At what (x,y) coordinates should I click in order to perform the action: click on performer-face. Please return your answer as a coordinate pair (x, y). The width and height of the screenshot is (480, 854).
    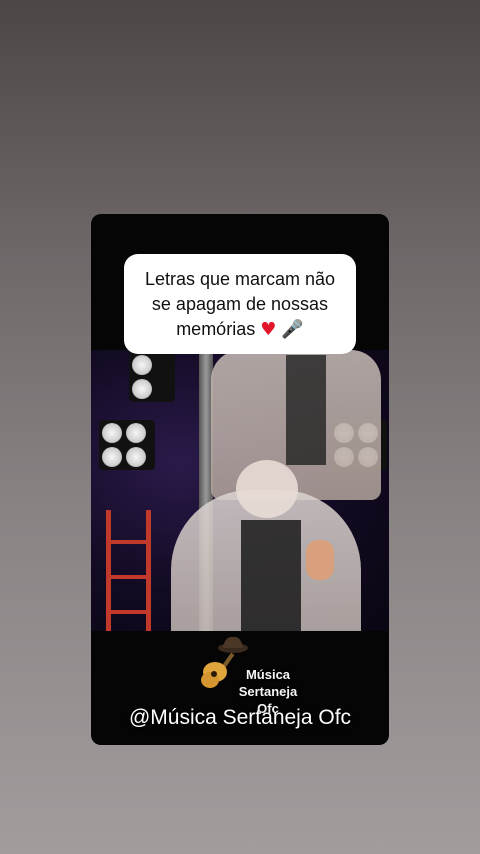
    Looking at the image, I should click on (267, 489).